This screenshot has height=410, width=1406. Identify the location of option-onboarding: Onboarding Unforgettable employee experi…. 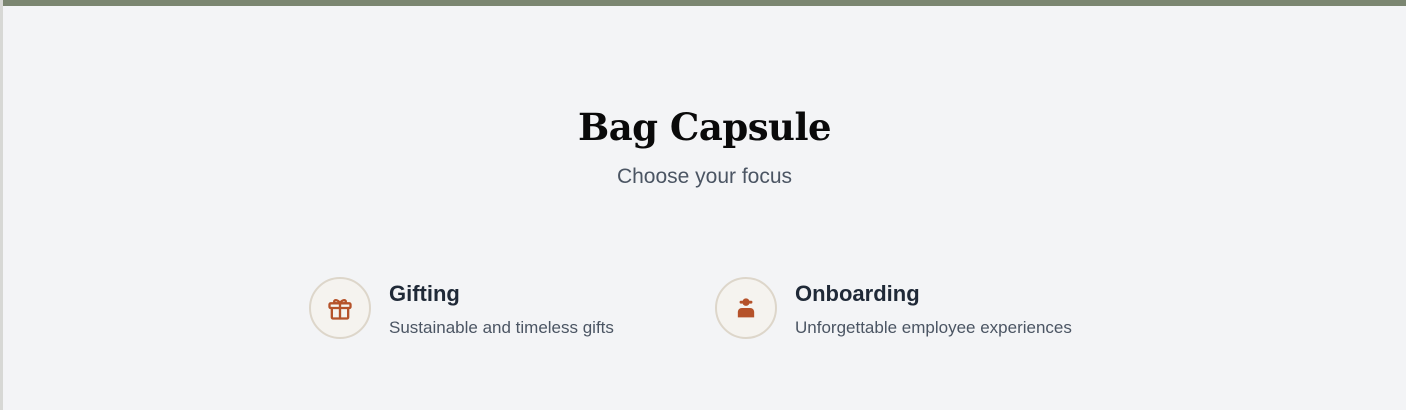
(893, 308).